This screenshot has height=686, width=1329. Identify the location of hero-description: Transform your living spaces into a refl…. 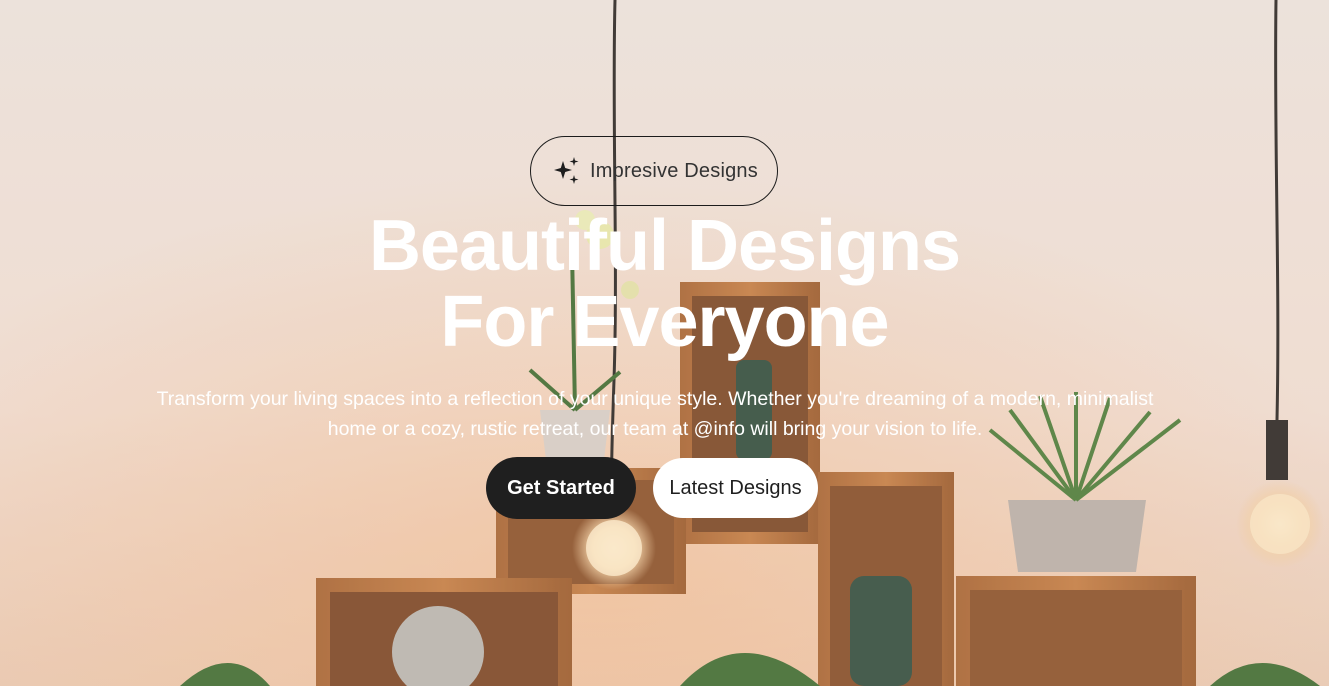
(655, 414).